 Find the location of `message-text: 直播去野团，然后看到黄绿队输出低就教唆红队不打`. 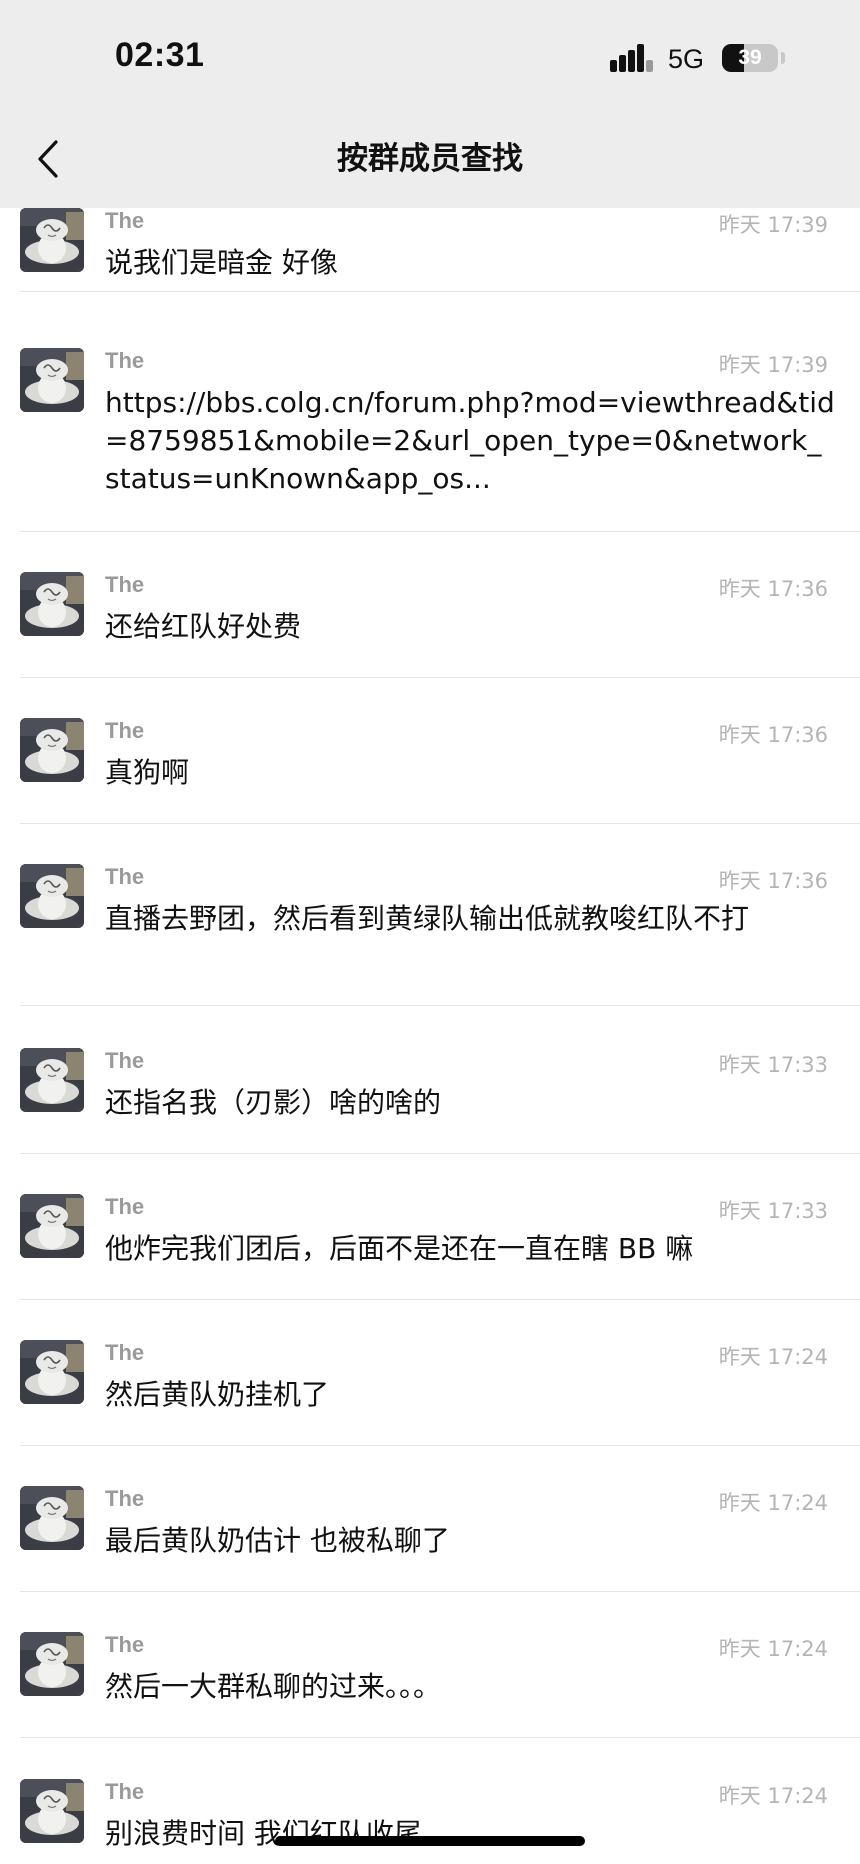

message-text: 直播去野团，然后看到黄绿队输出低就教唆红队不打 is located at coordinates (427, 918).